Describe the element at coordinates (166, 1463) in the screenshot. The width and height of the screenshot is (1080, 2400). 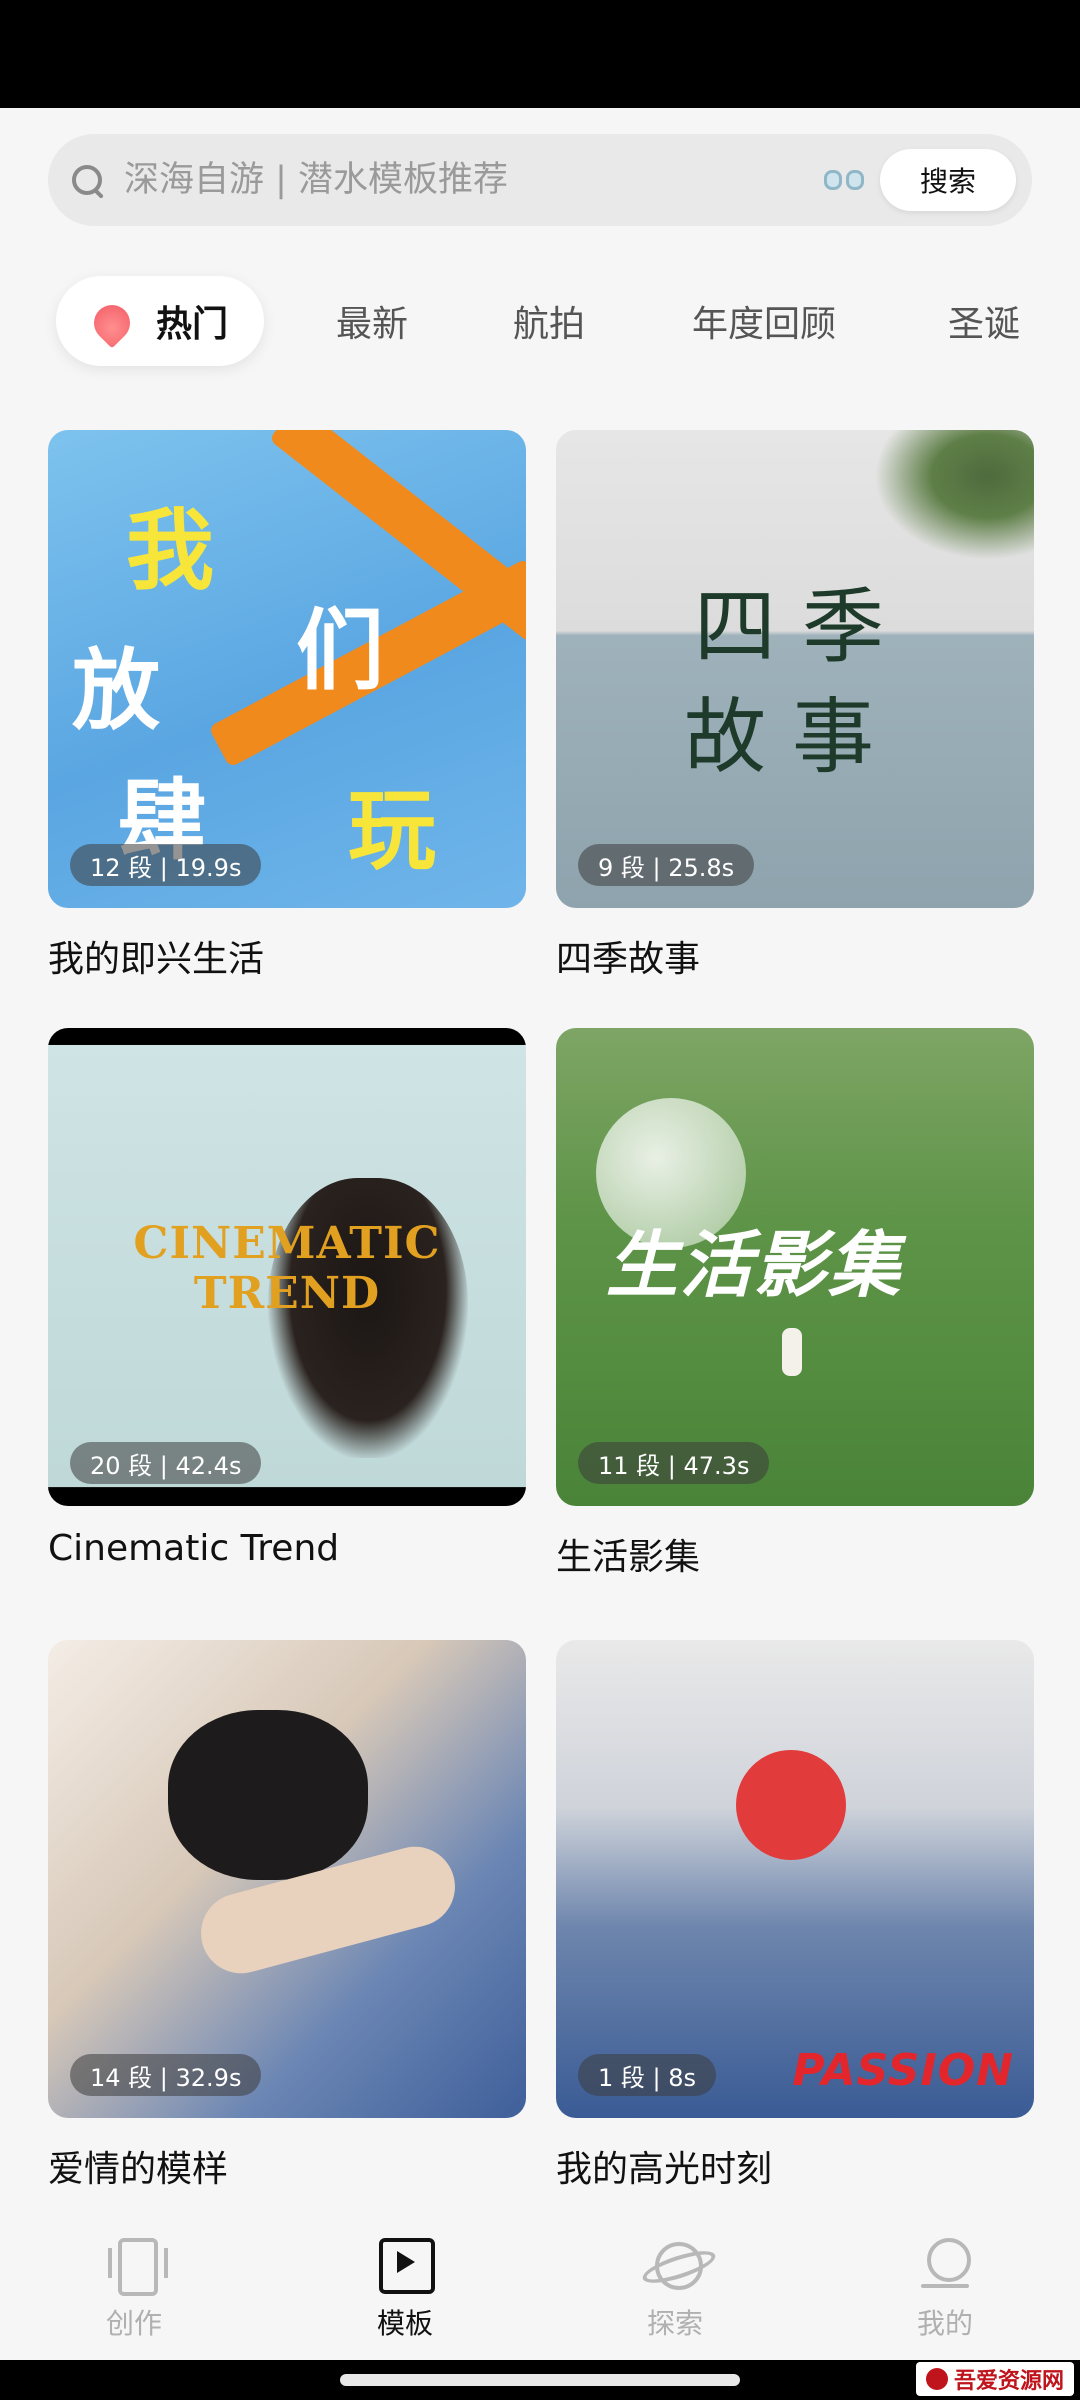
I see `clip-count-badge: 20 段 | 42.4s` at that location.